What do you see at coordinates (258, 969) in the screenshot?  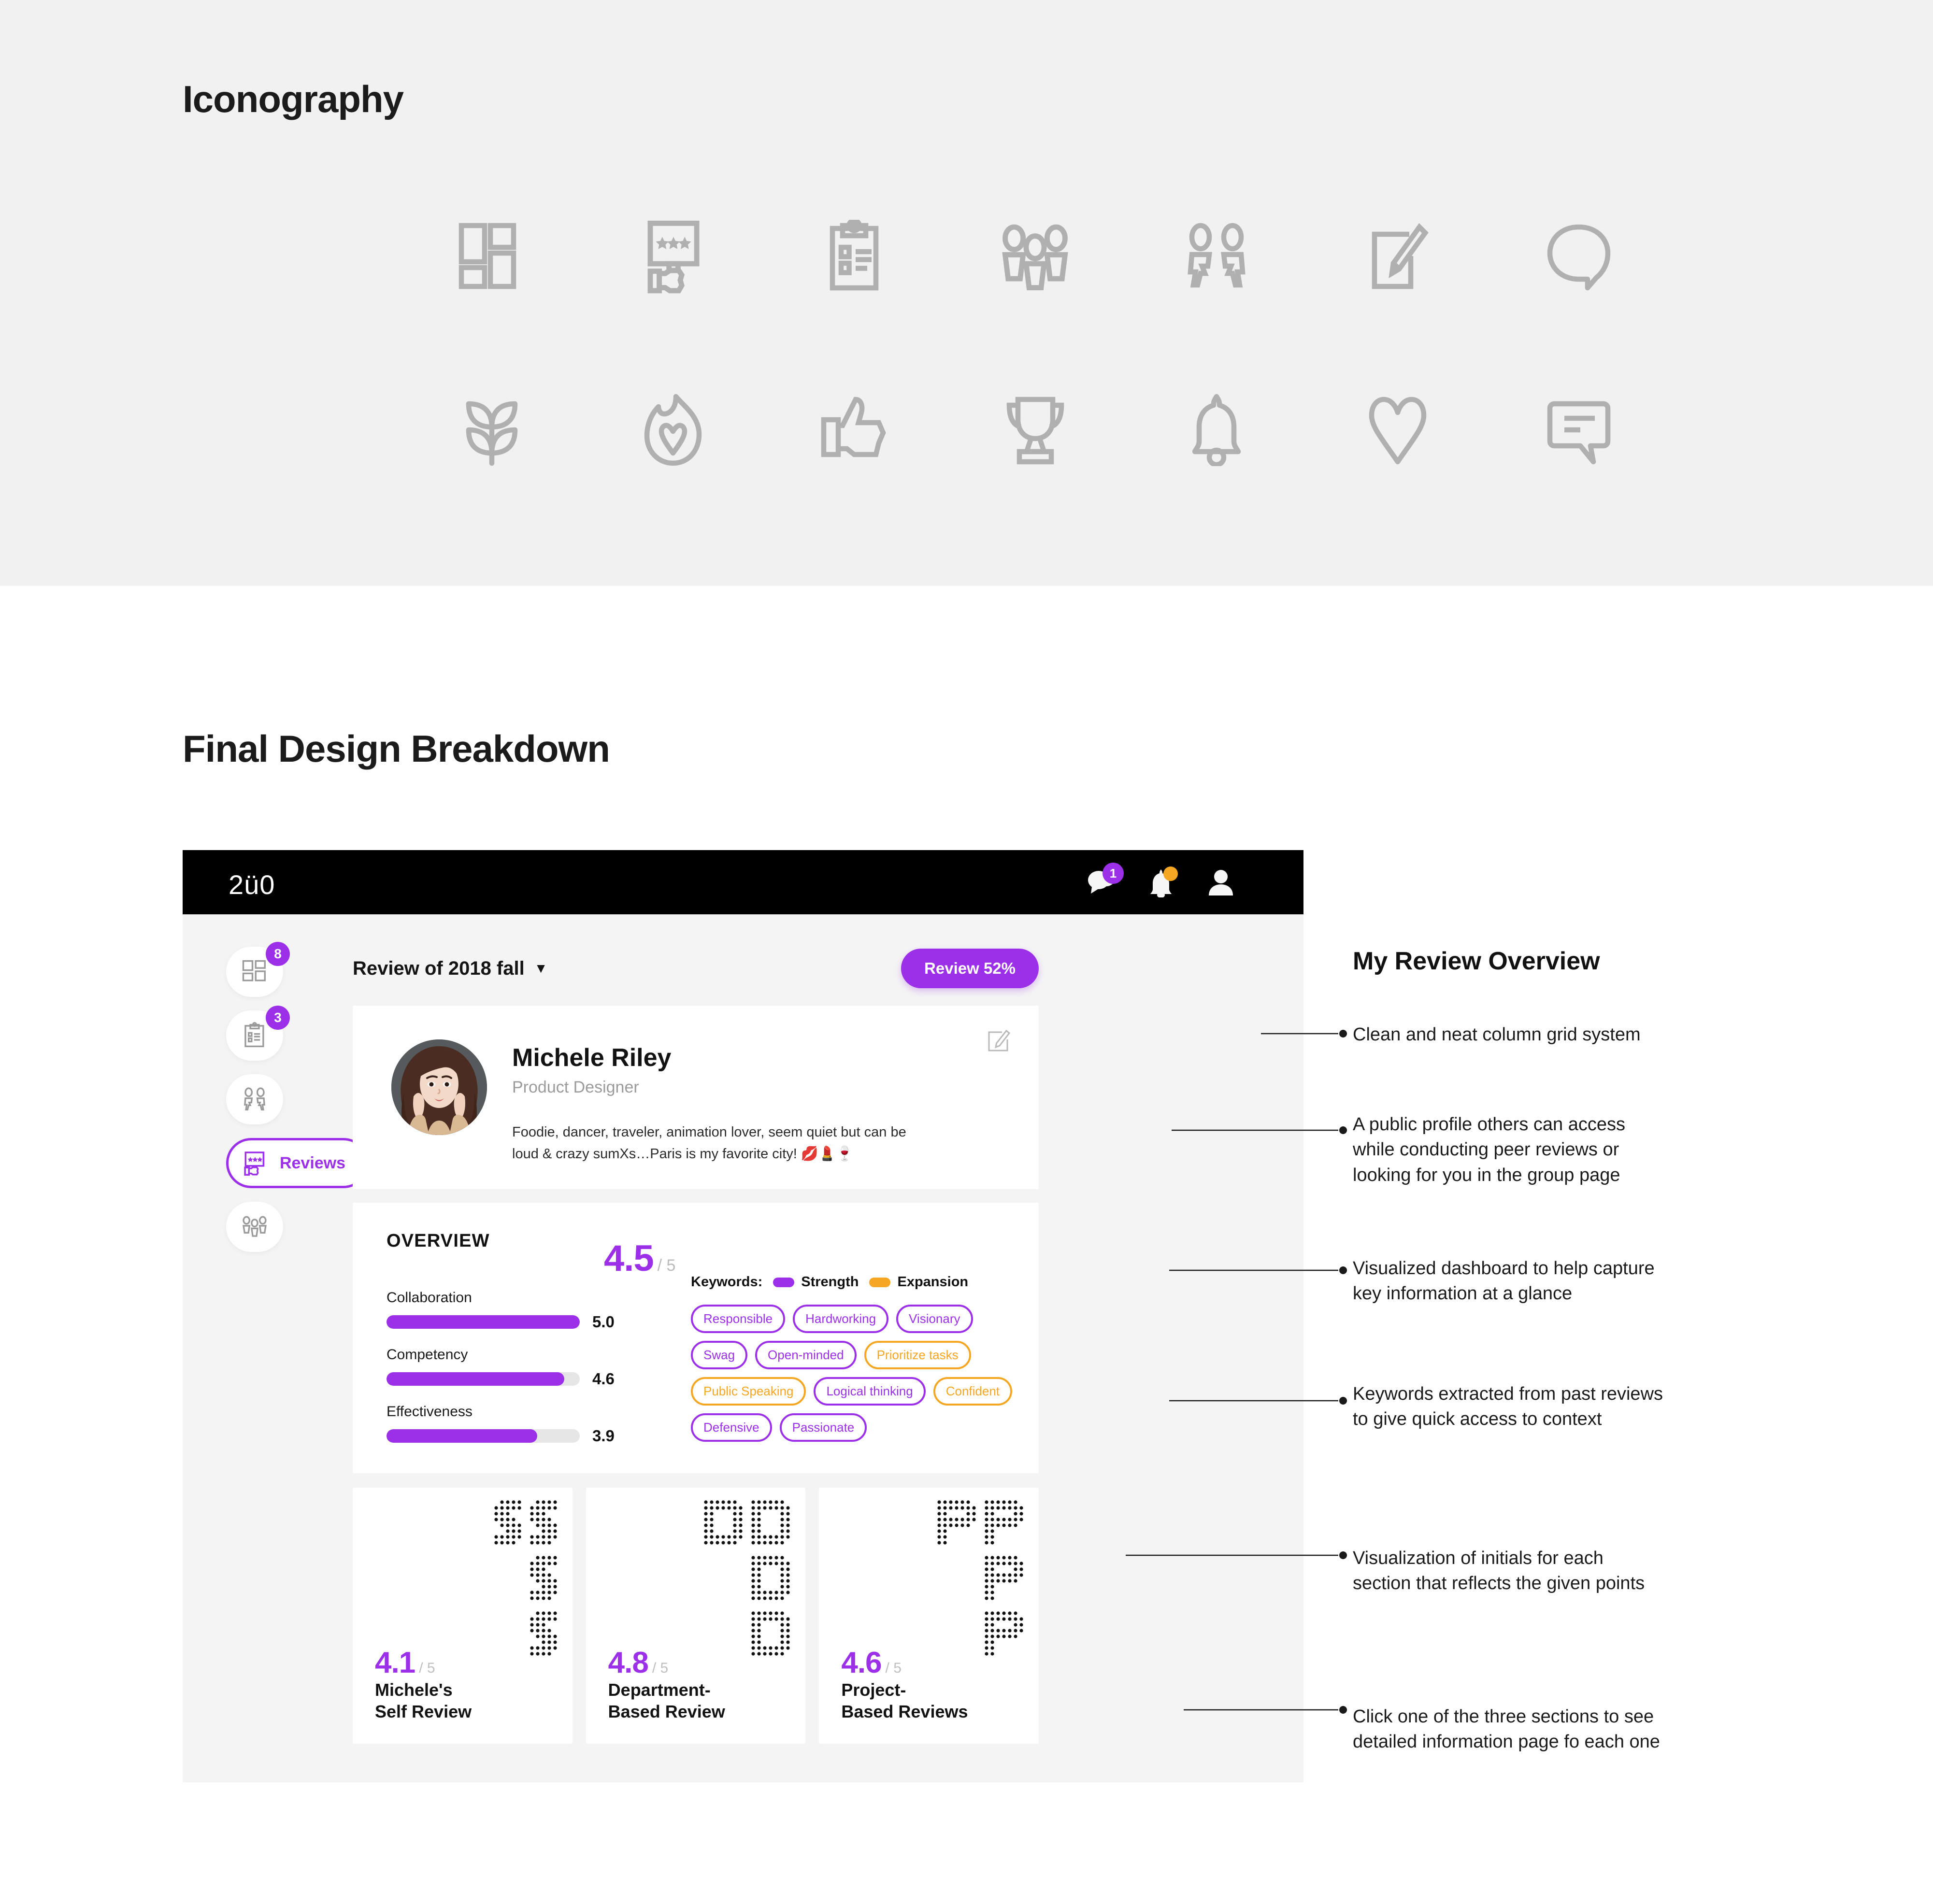 I see `sidebar-item-dashboard: 8` at bounding box center [258, 969].